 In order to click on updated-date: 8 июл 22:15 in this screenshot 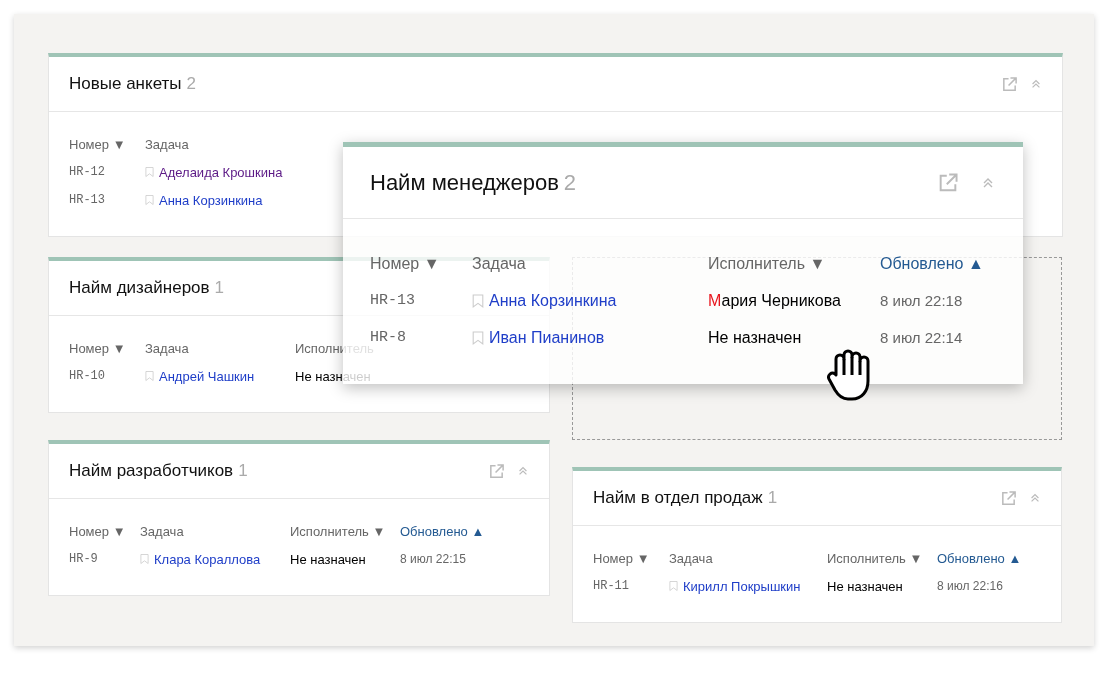, I will do `click(433, 559)`.